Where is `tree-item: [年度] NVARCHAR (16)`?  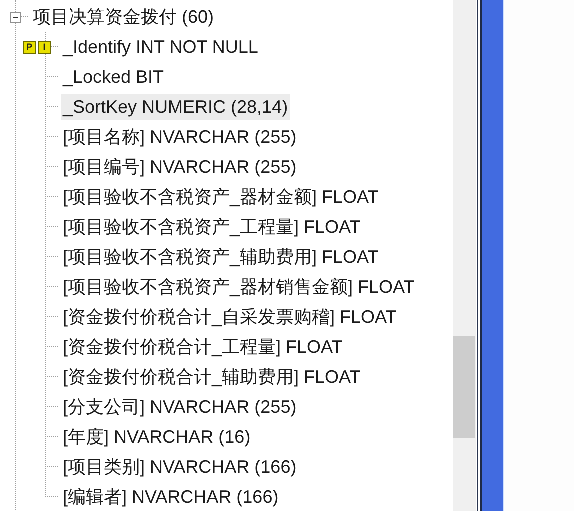
tree-item: [年度] NVARCHAR (16) is located at coordinates (157, 437).